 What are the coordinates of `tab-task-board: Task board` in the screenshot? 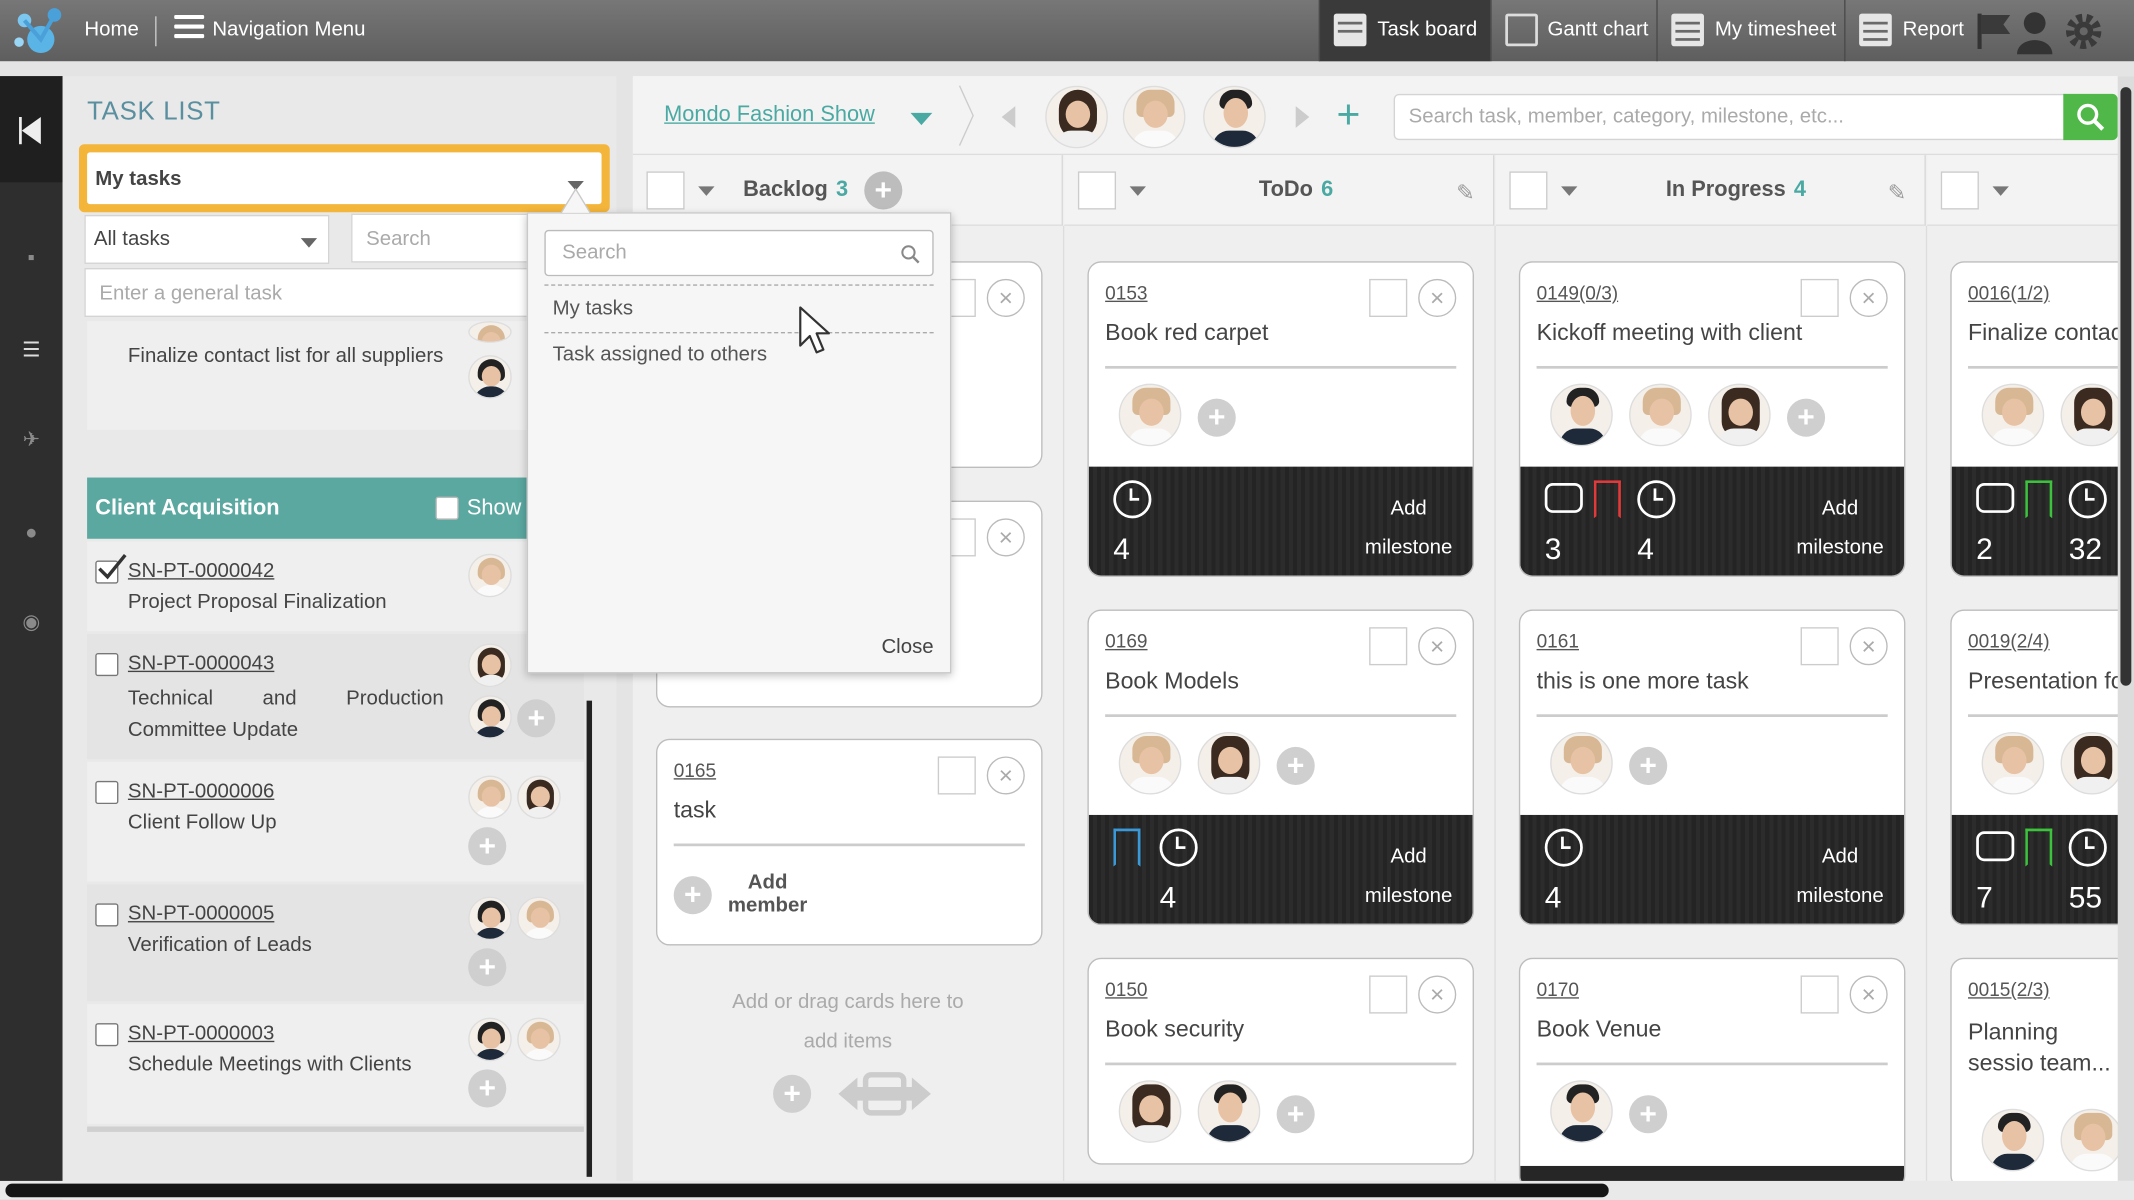 It's located at (1404, 31).